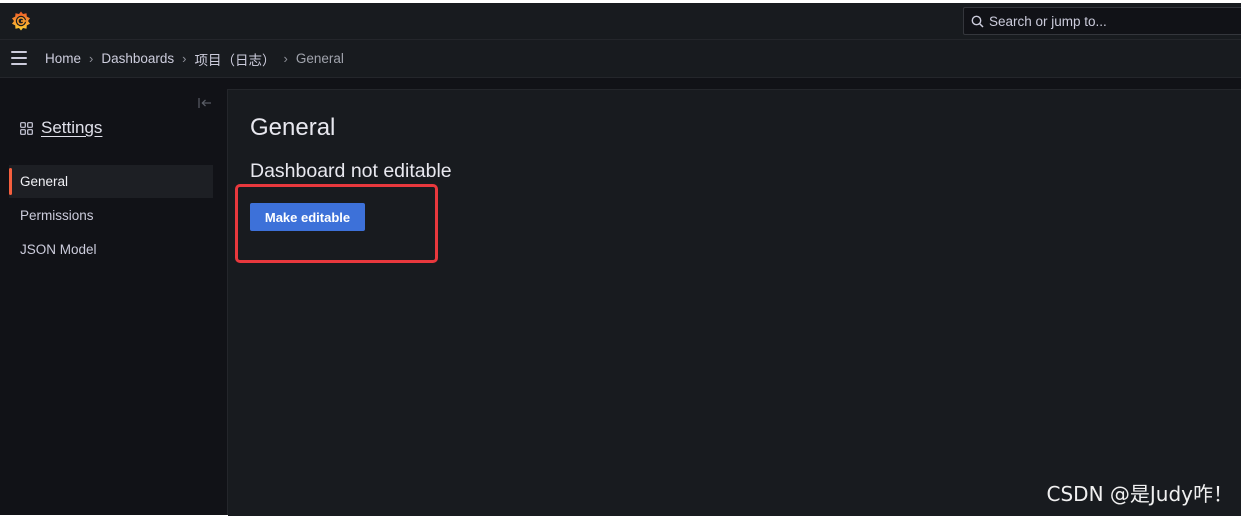  I want to click on breadcrumb-current: General, so click(319, 58).